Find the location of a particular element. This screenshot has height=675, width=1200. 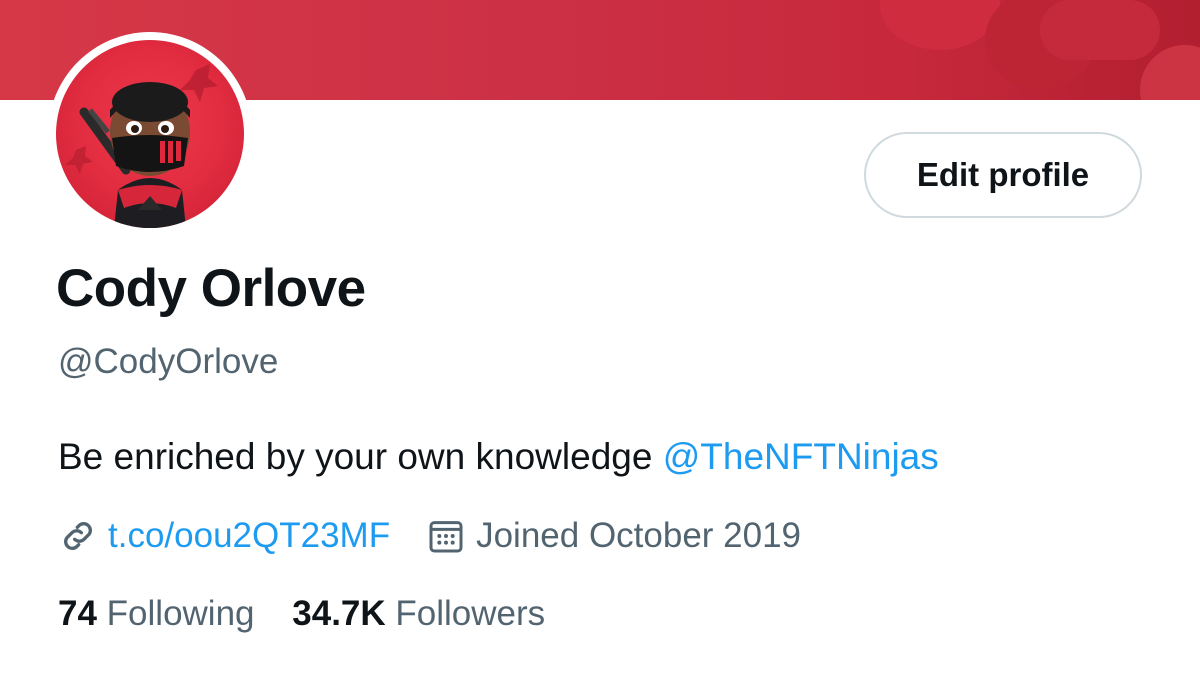

link-icon is located at coordinates (78, 536).